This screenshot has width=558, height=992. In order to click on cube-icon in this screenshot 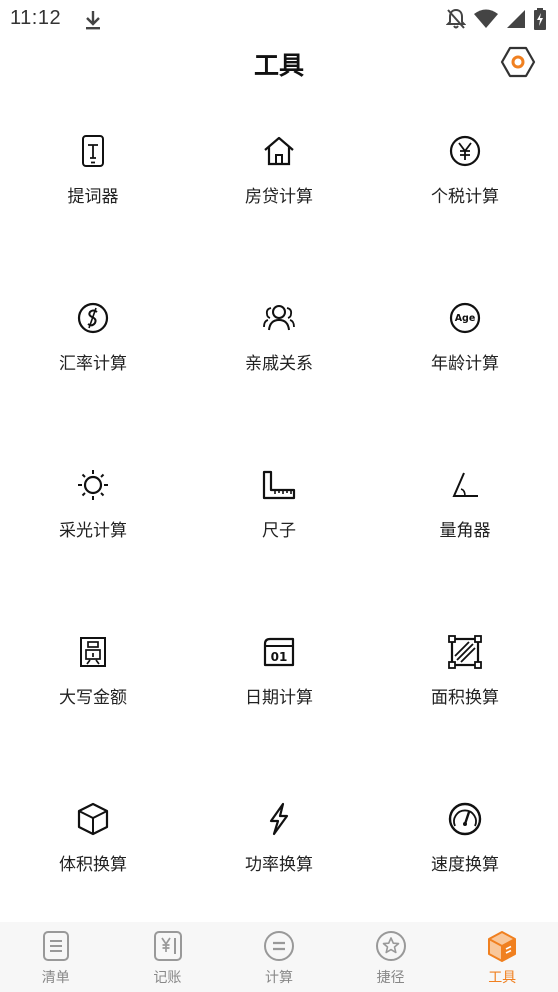, I will do `click(93, 819)`.